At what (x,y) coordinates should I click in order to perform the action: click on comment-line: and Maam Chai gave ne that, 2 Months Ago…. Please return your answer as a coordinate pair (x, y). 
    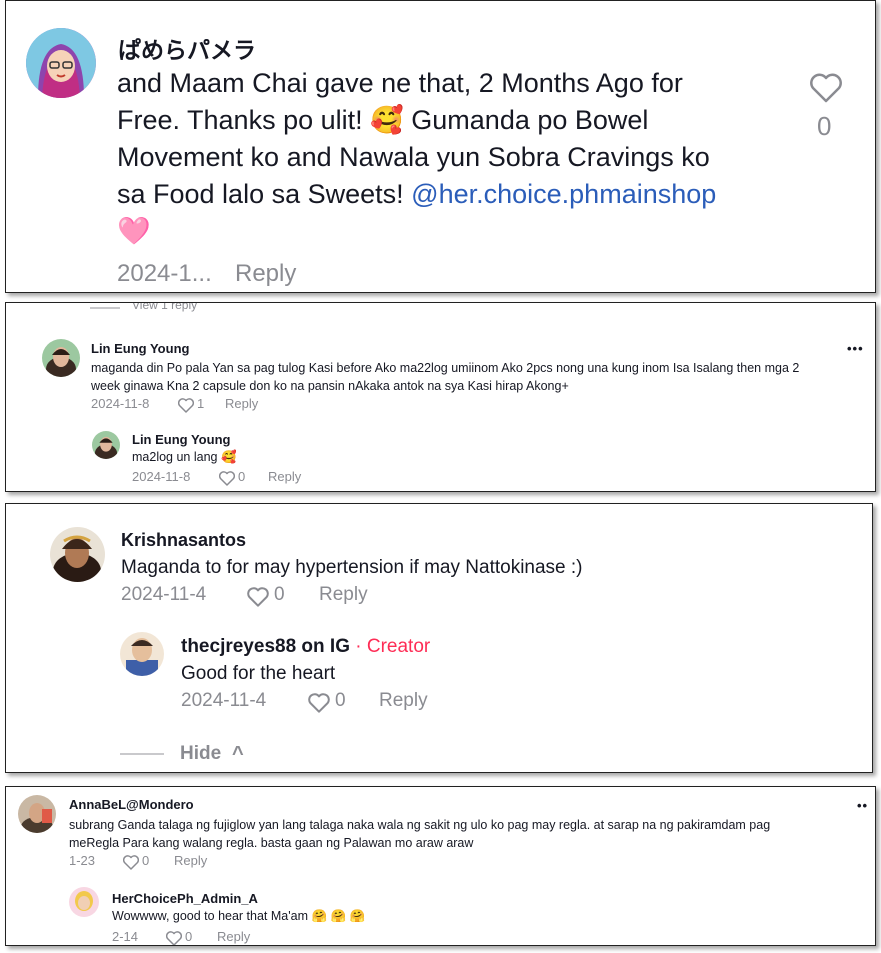
    Looking at the image, I should click on (400, 83).